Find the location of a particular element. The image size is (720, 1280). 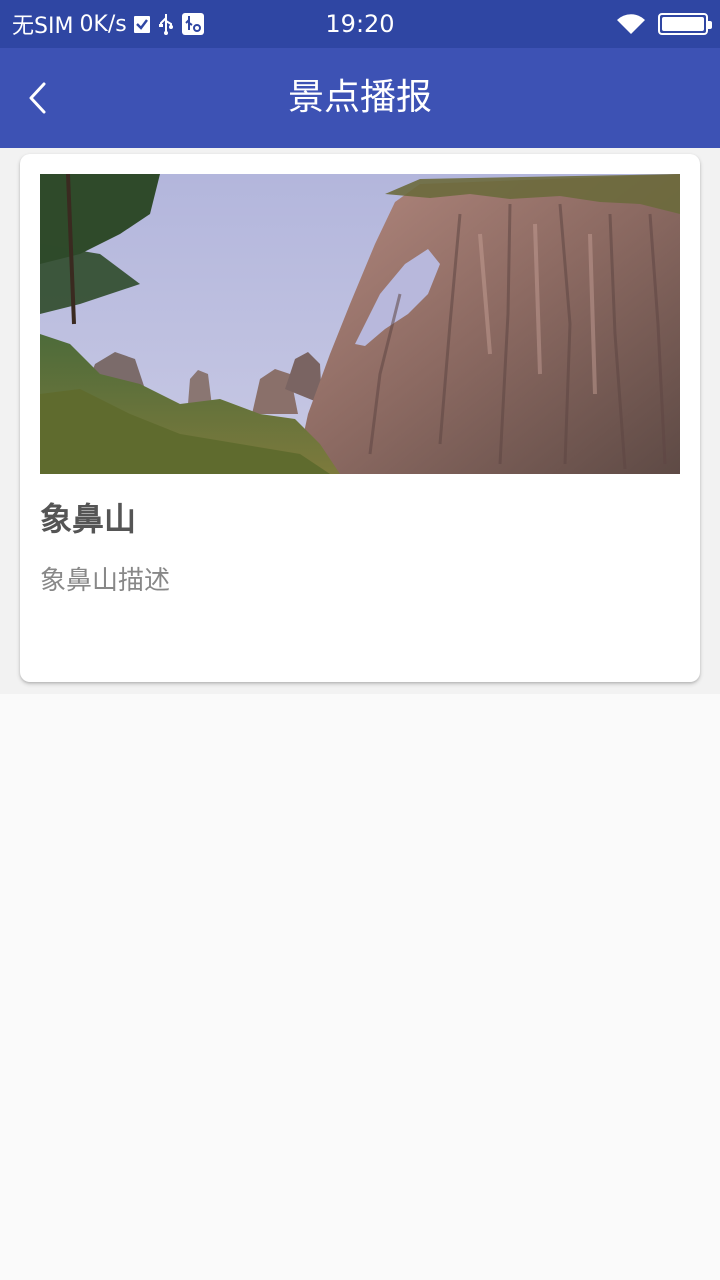

status-bar: 无SIM 0K/s 19:20 is located at coordinates (360, 24).